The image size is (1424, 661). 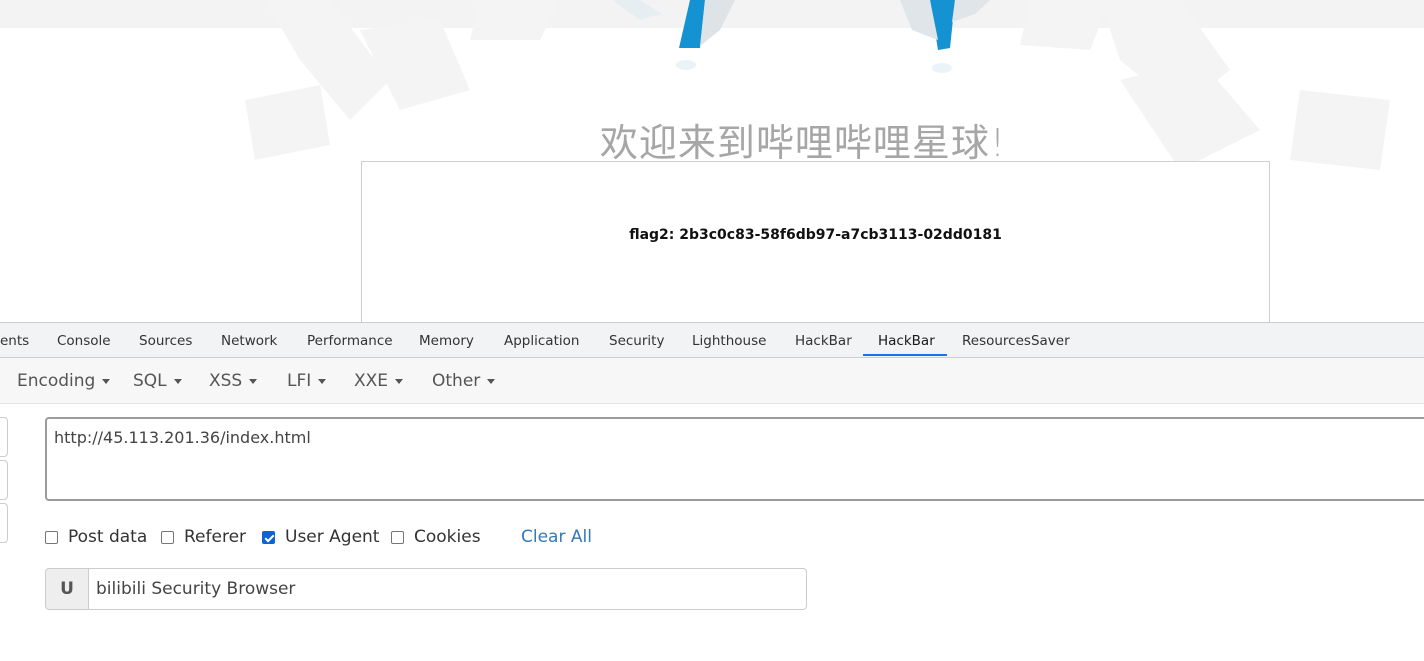 What do you see at coordinates (67, 589) in the screenshot?
I see `user-agent-addon: U` at bounding box center [67, 589].